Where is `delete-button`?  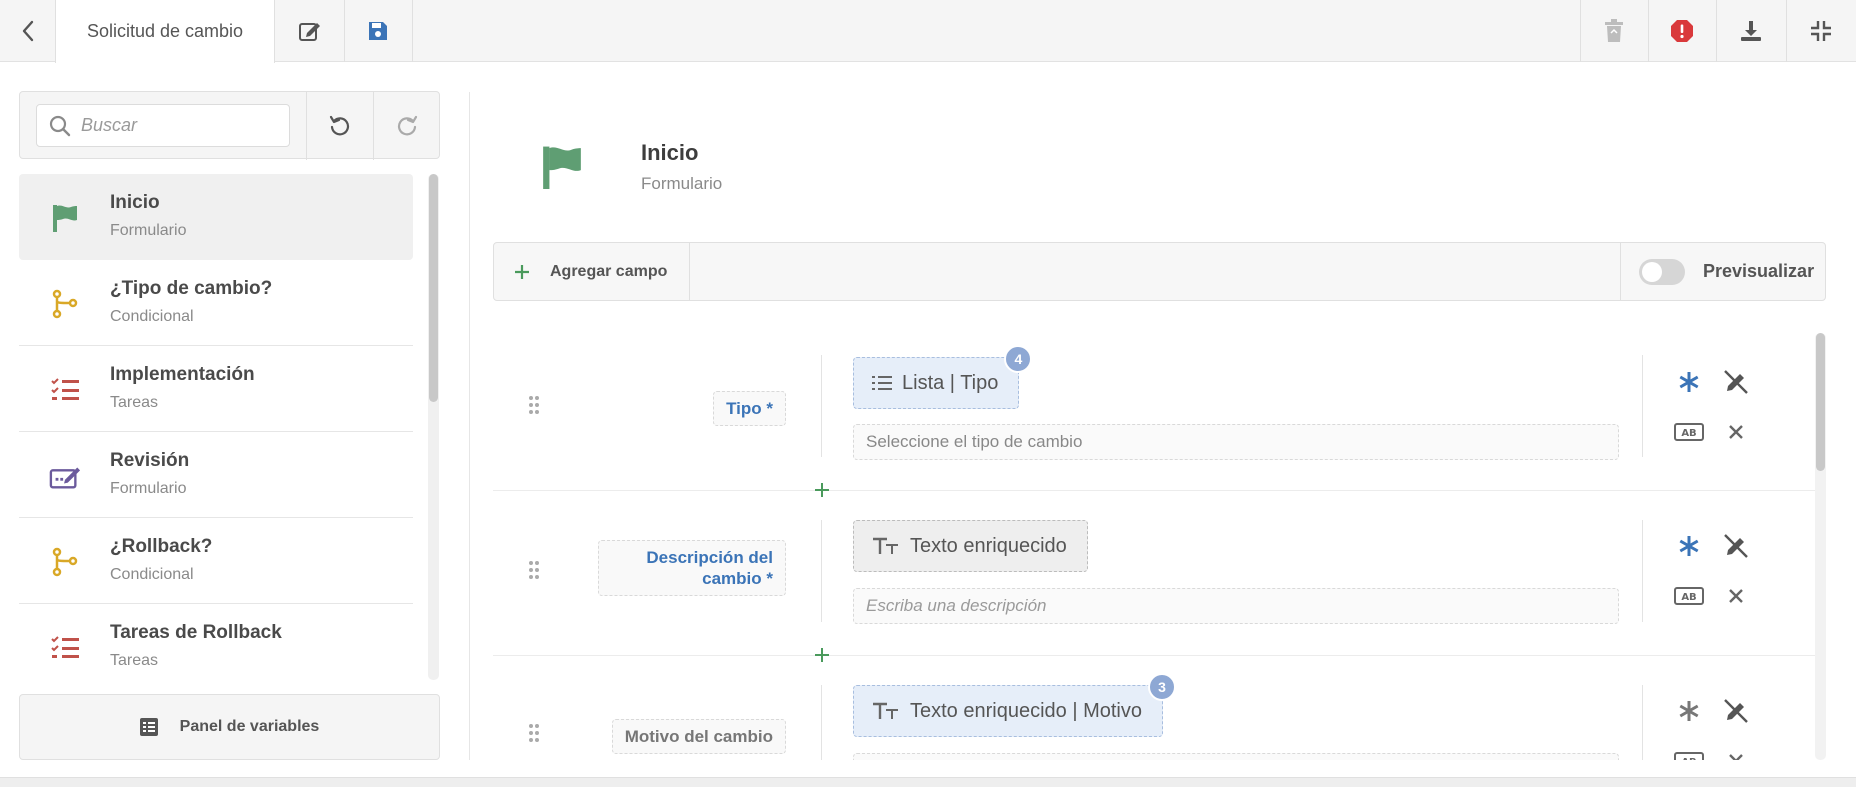
delete-button is located at coordinates (1614, 31).